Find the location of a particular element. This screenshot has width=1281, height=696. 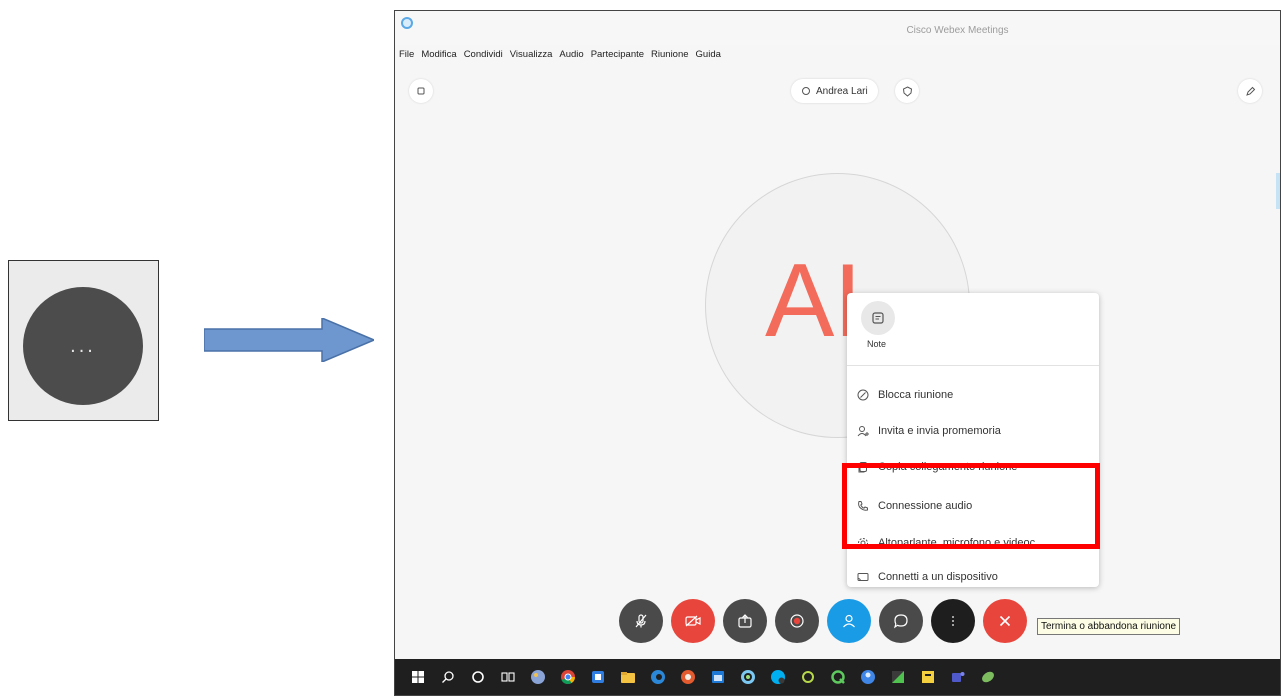

menu-item-invita-promemoria: Invita e invia promemoria is located at coordinates (929, 431).